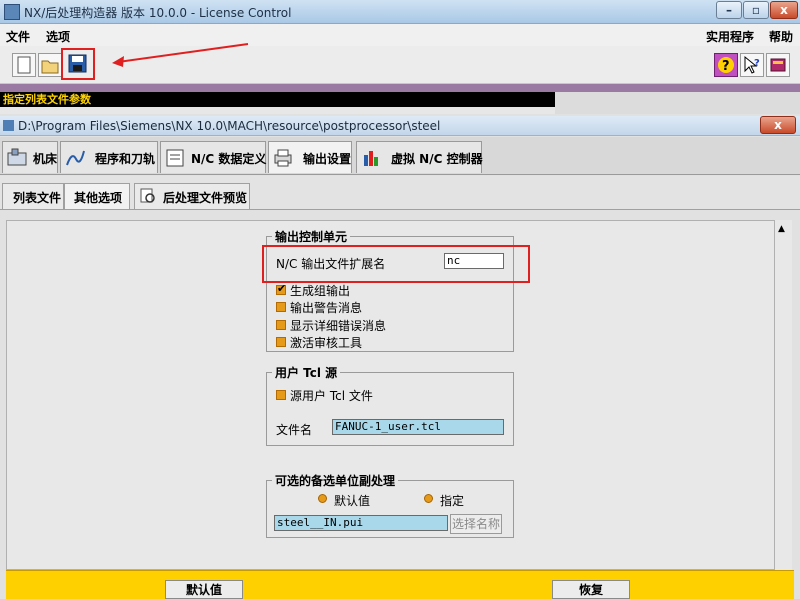 Image resolution: width=800 pixels, height=599 pixels. I want to click on new-file-icon, so click(24, 65).